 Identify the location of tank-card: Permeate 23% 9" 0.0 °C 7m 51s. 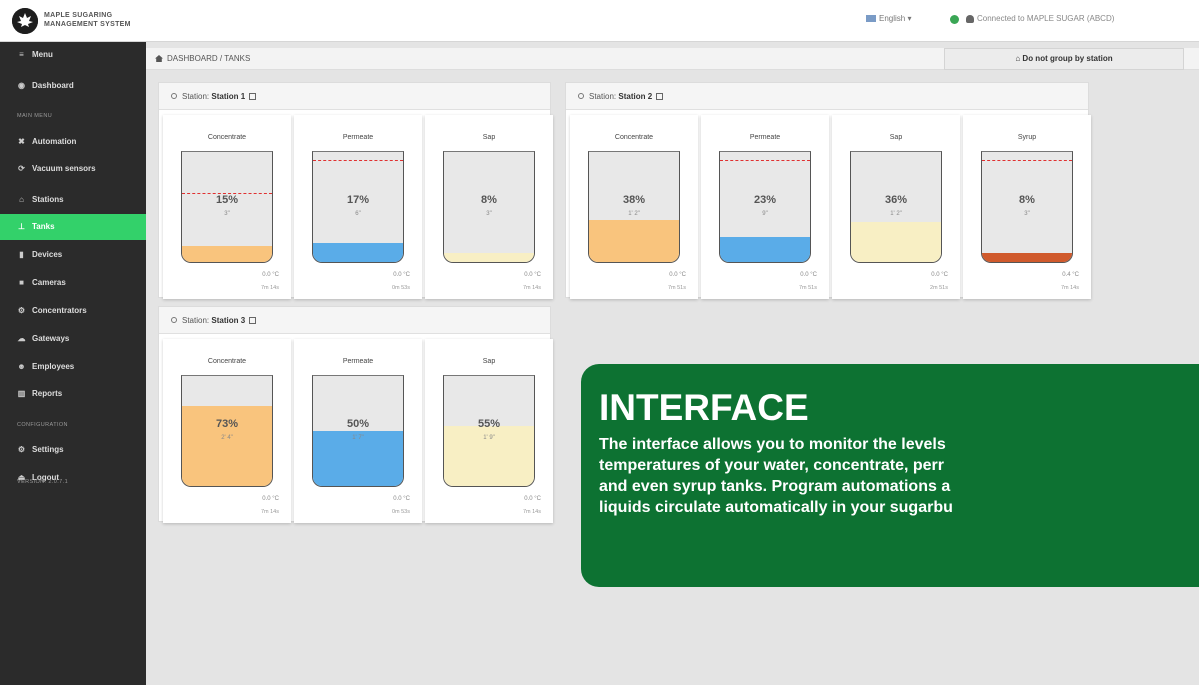
(765, 207).